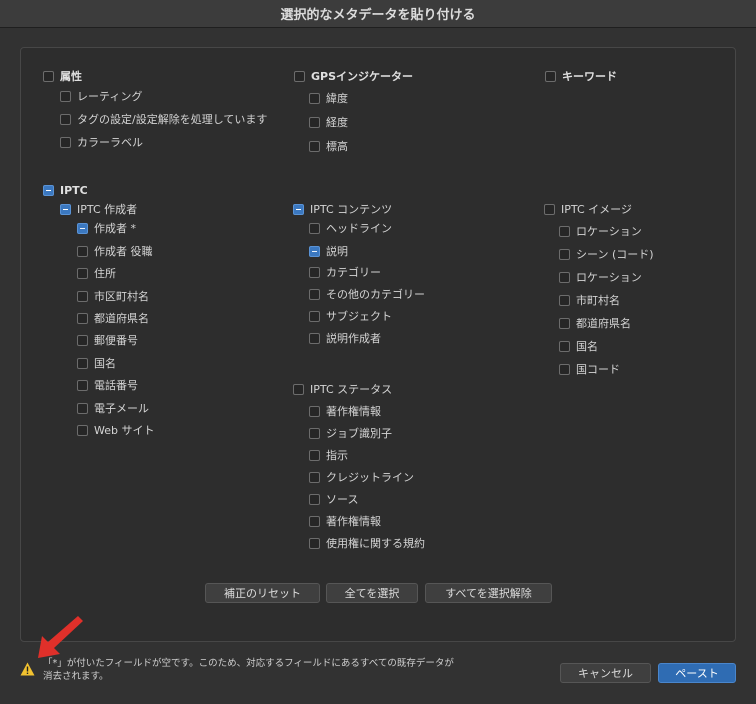  What do you see at coordinates (328, 146) in the screenshot?
I see `checkbox-altitude: 標高` at bounding box center [328, 146].